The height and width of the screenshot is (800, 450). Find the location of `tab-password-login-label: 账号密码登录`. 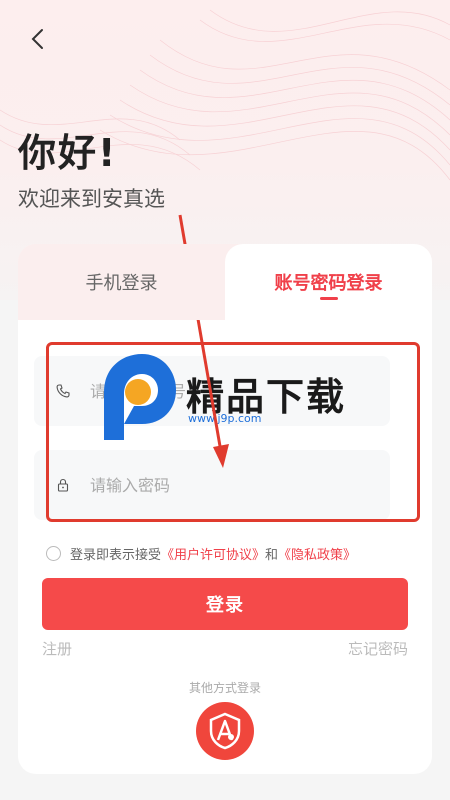

tab-password-login-label: 账号密码登录 is located at coordinates (328, 283).